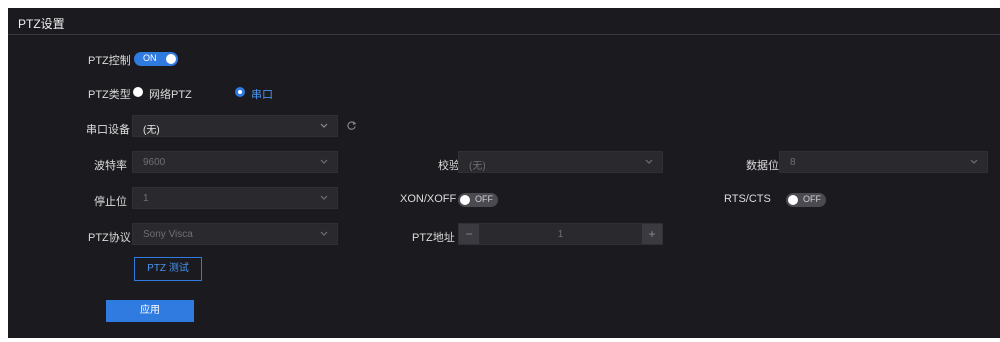 The width and height of the screenshot is (1000, 342). What do you see at coordinates (883, 162) in the screenshot?
I see `data-bits-select: 8` at bounding box center [883, 162].